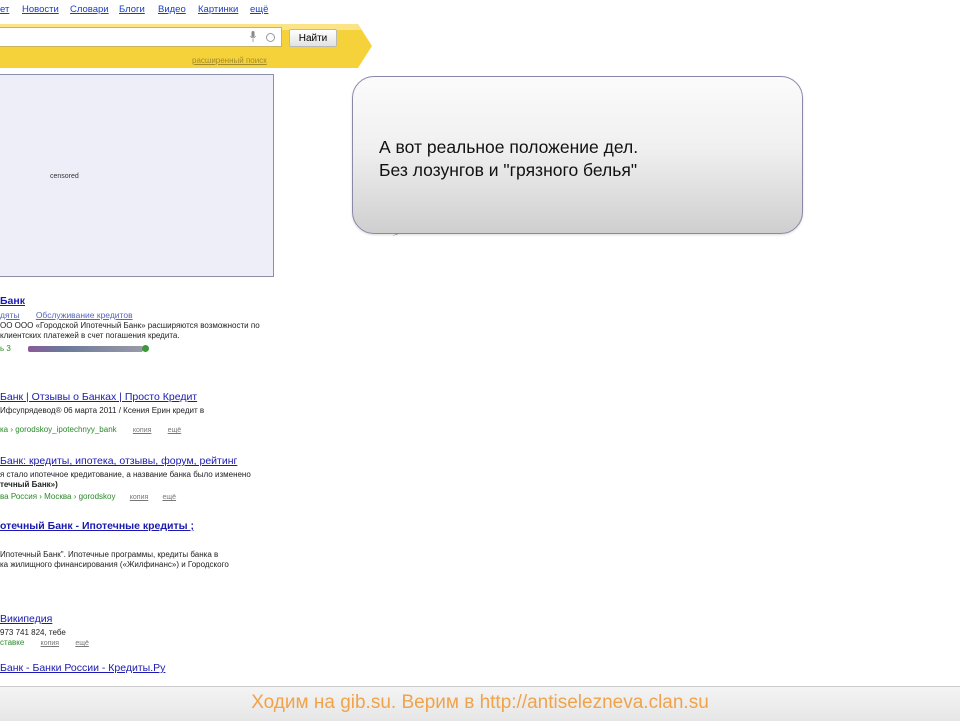  What do you see at coordinates (165, 526) in the screenshot?
I see `result-title: отечный Банк - Ипотечные кредиты ;` at bounding box center [165, 526].